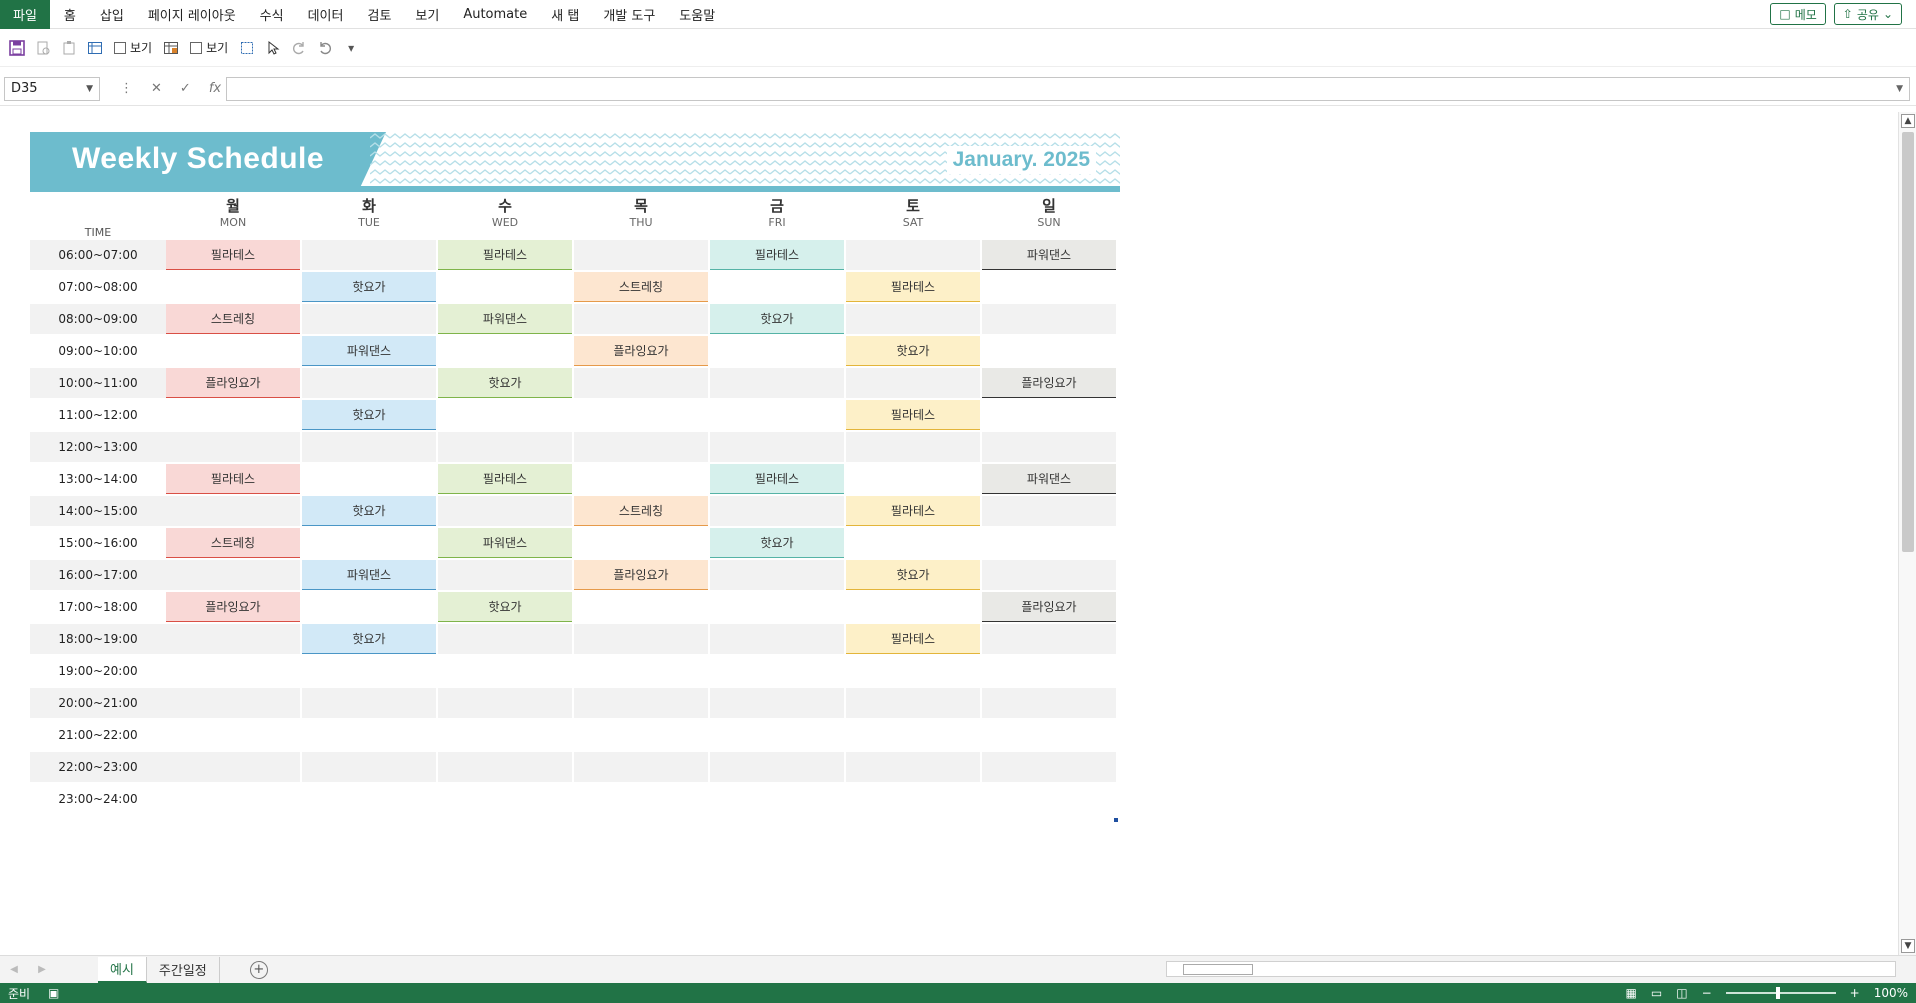 The height and width of the screenshot is (1003, 1916). I want to click on horizontal-scrollbar, so click(1531, 969).